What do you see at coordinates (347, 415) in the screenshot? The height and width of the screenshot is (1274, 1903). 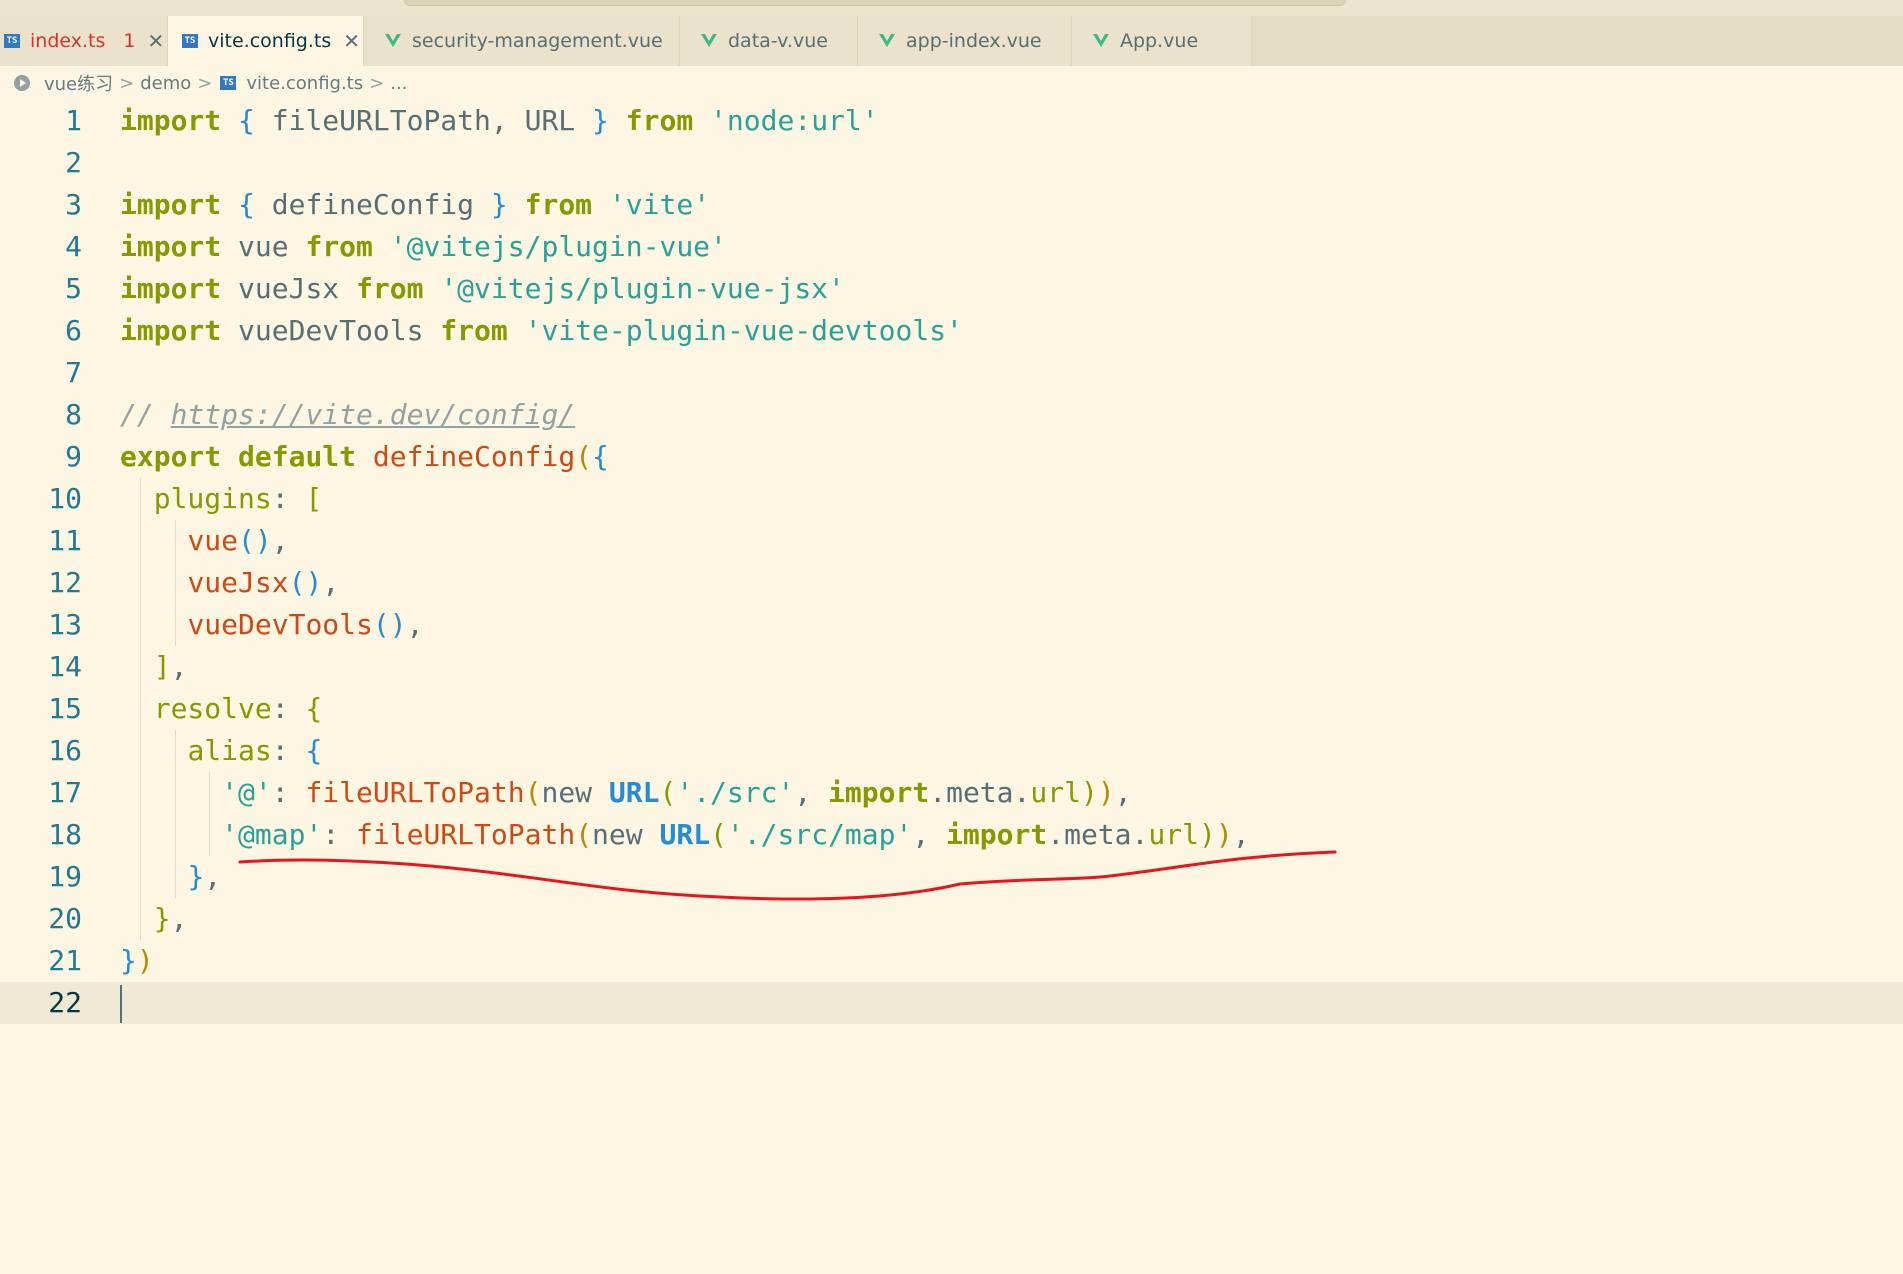 I see `code-text: // https://vite.dev/config/` at bounding box center [347, 415].